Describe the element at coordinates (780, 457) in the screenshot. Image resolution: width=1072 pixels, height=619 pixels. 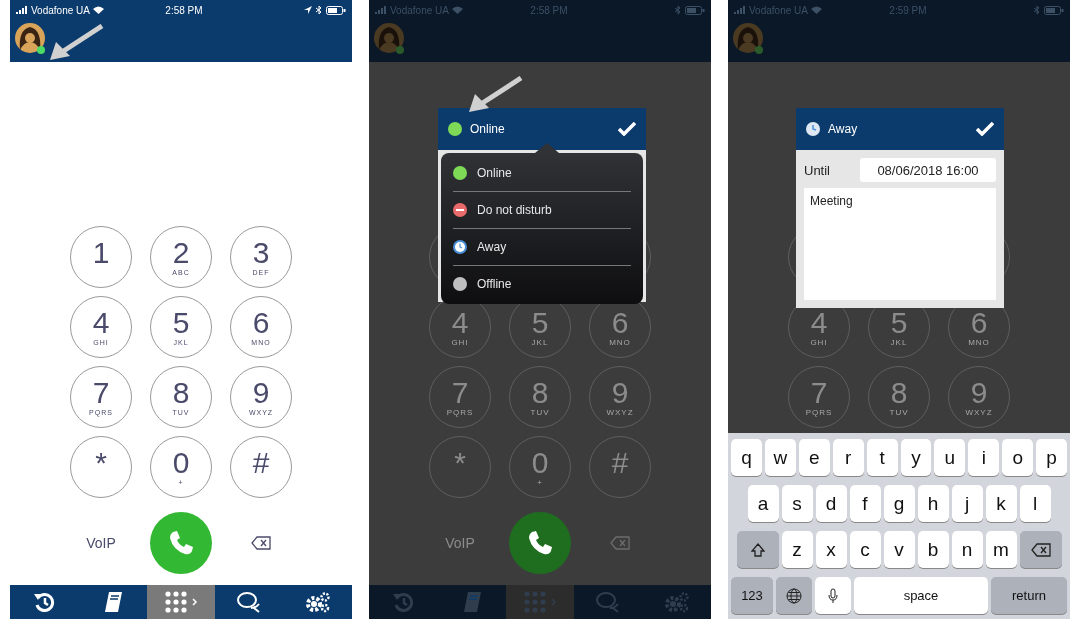
I see `keyboard-key: w` at that location.